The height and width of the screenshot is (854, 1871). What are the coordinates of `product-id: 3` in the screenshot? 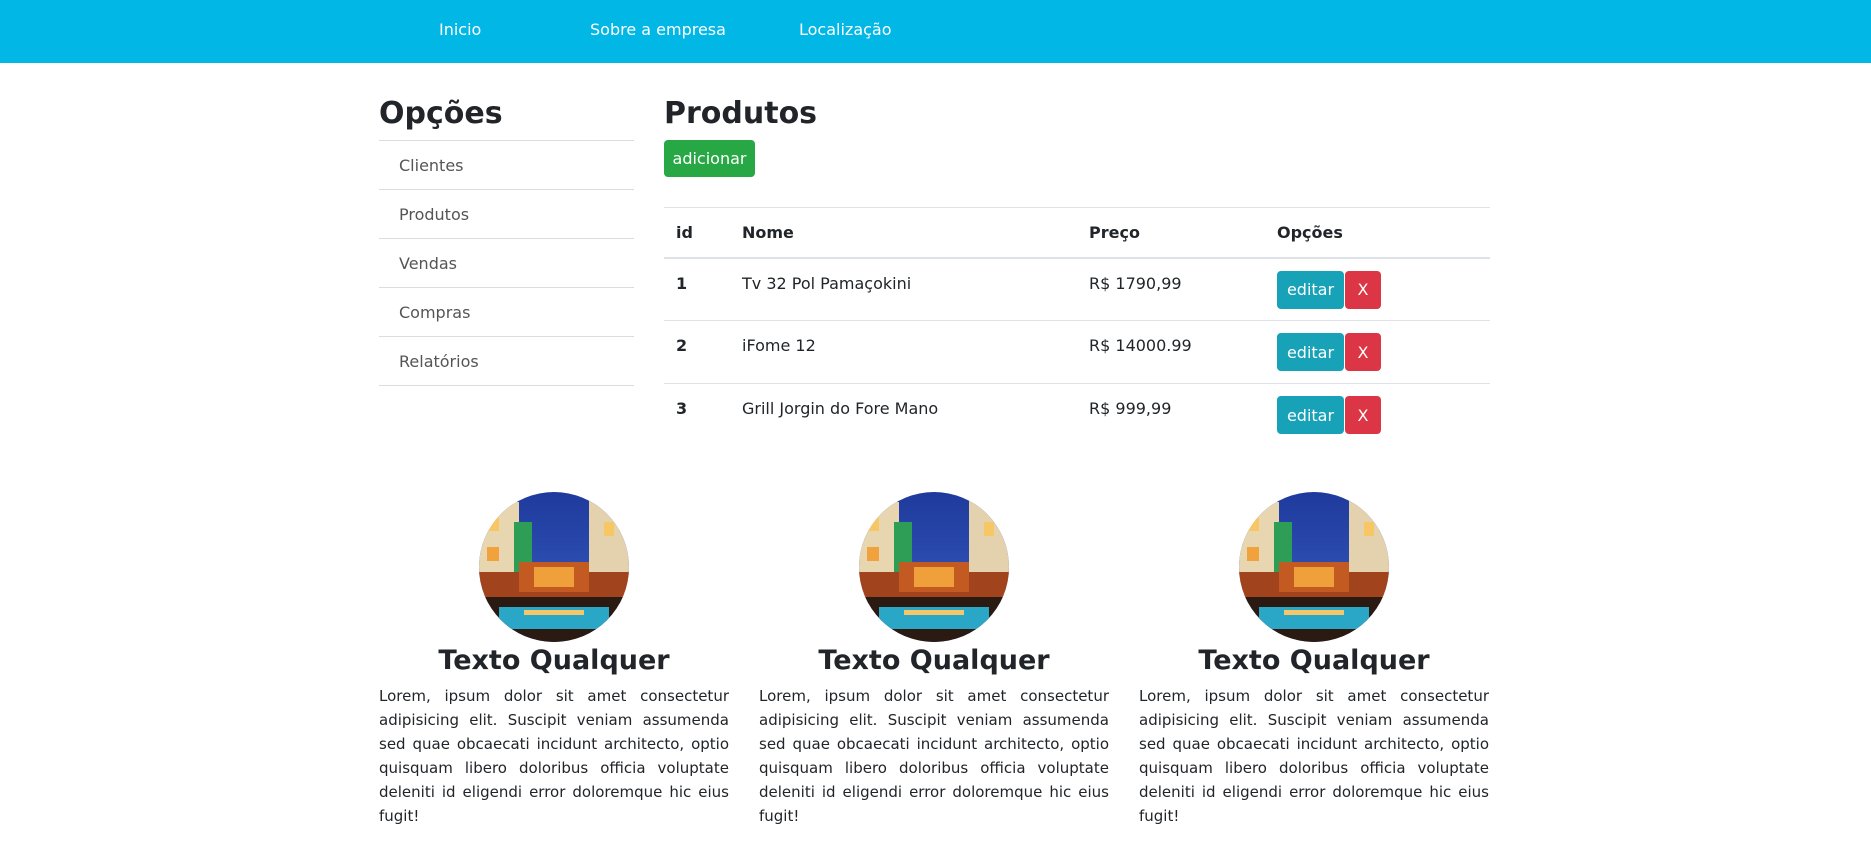 It's located at (682, 408).